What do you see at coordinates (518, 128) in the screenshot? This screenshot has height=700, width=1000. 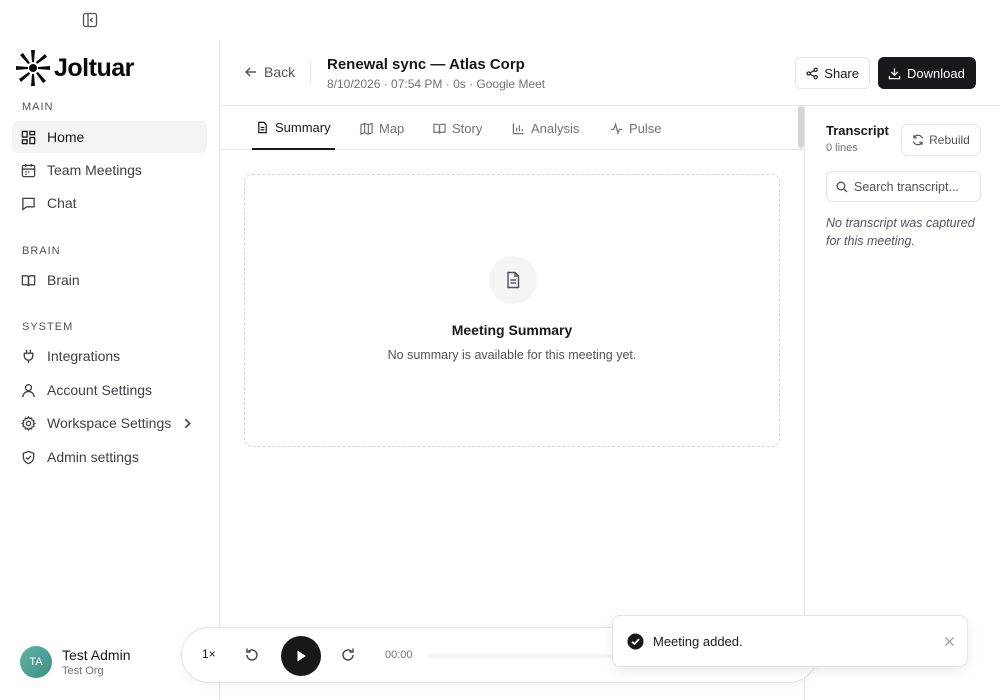 I see `bar-chart-icon` at bounding box center [518, 128].